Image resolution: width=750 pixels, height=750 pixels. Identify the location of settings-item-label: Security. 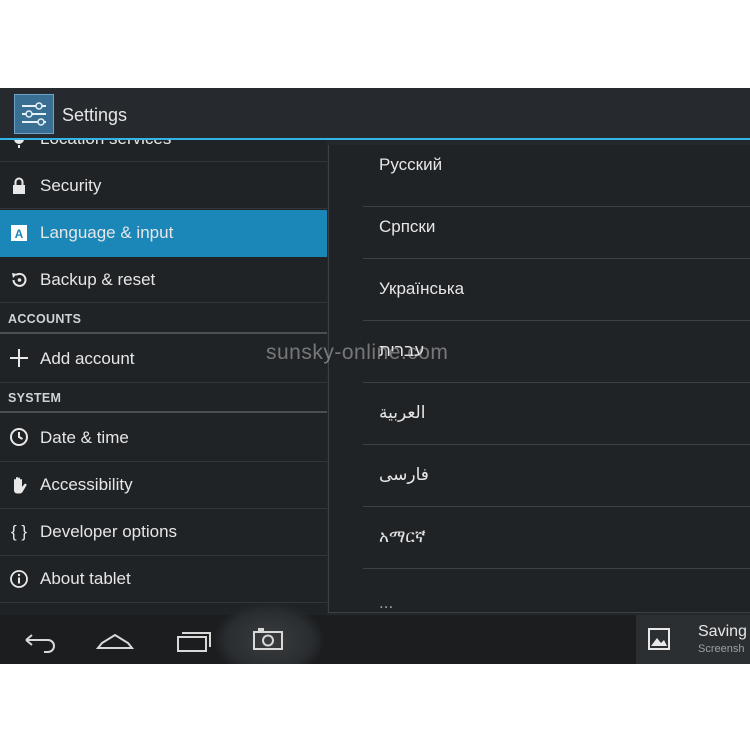
(71, 185).